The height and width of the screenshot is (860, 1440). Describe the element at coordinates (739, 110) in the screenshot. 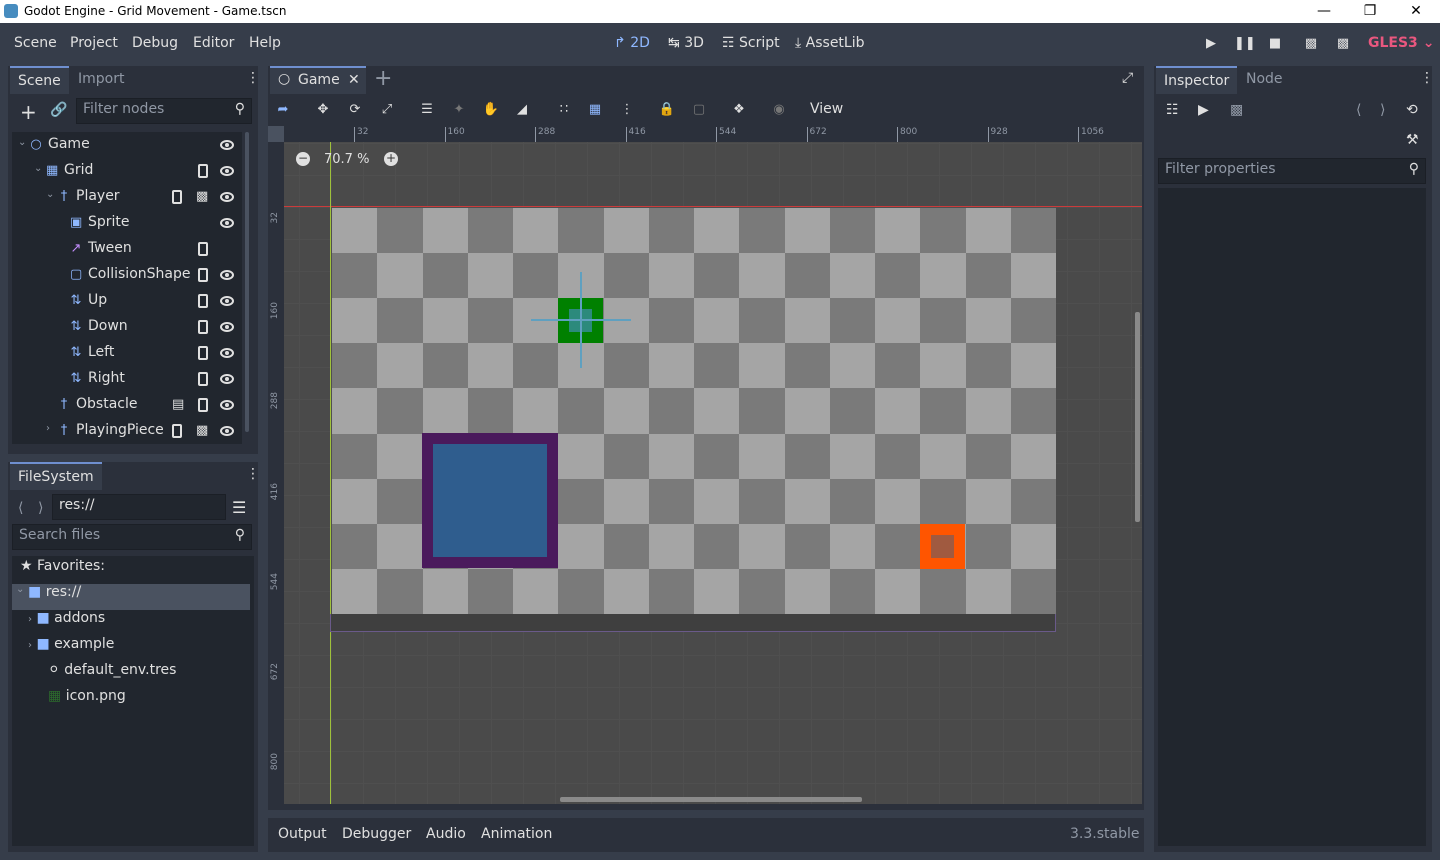

I see `skeleton-icon: ❖` at that location.